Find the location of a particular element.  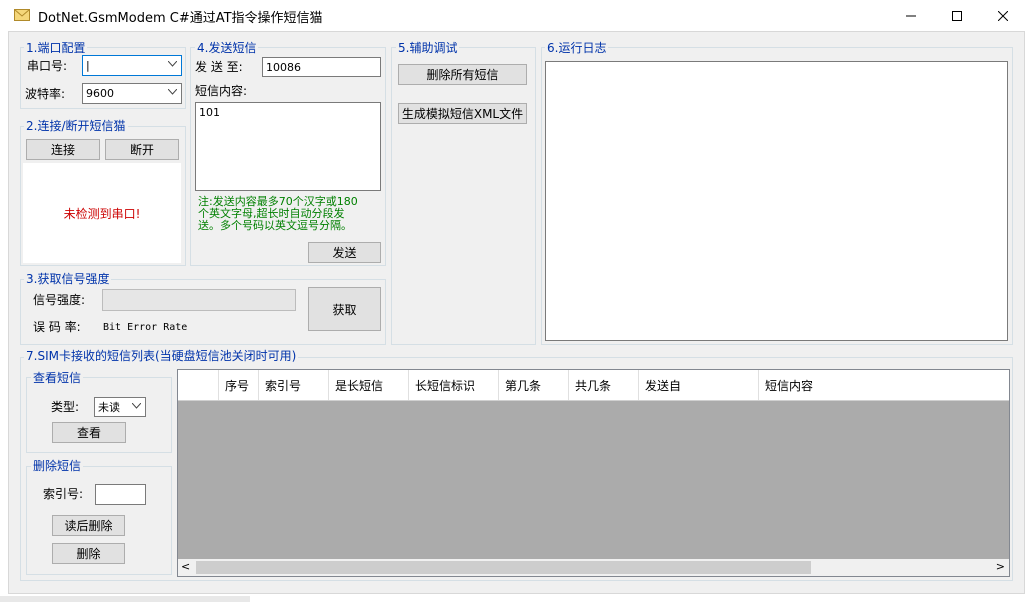

send-to-input: 10086 is located at coordinates (321, 67).